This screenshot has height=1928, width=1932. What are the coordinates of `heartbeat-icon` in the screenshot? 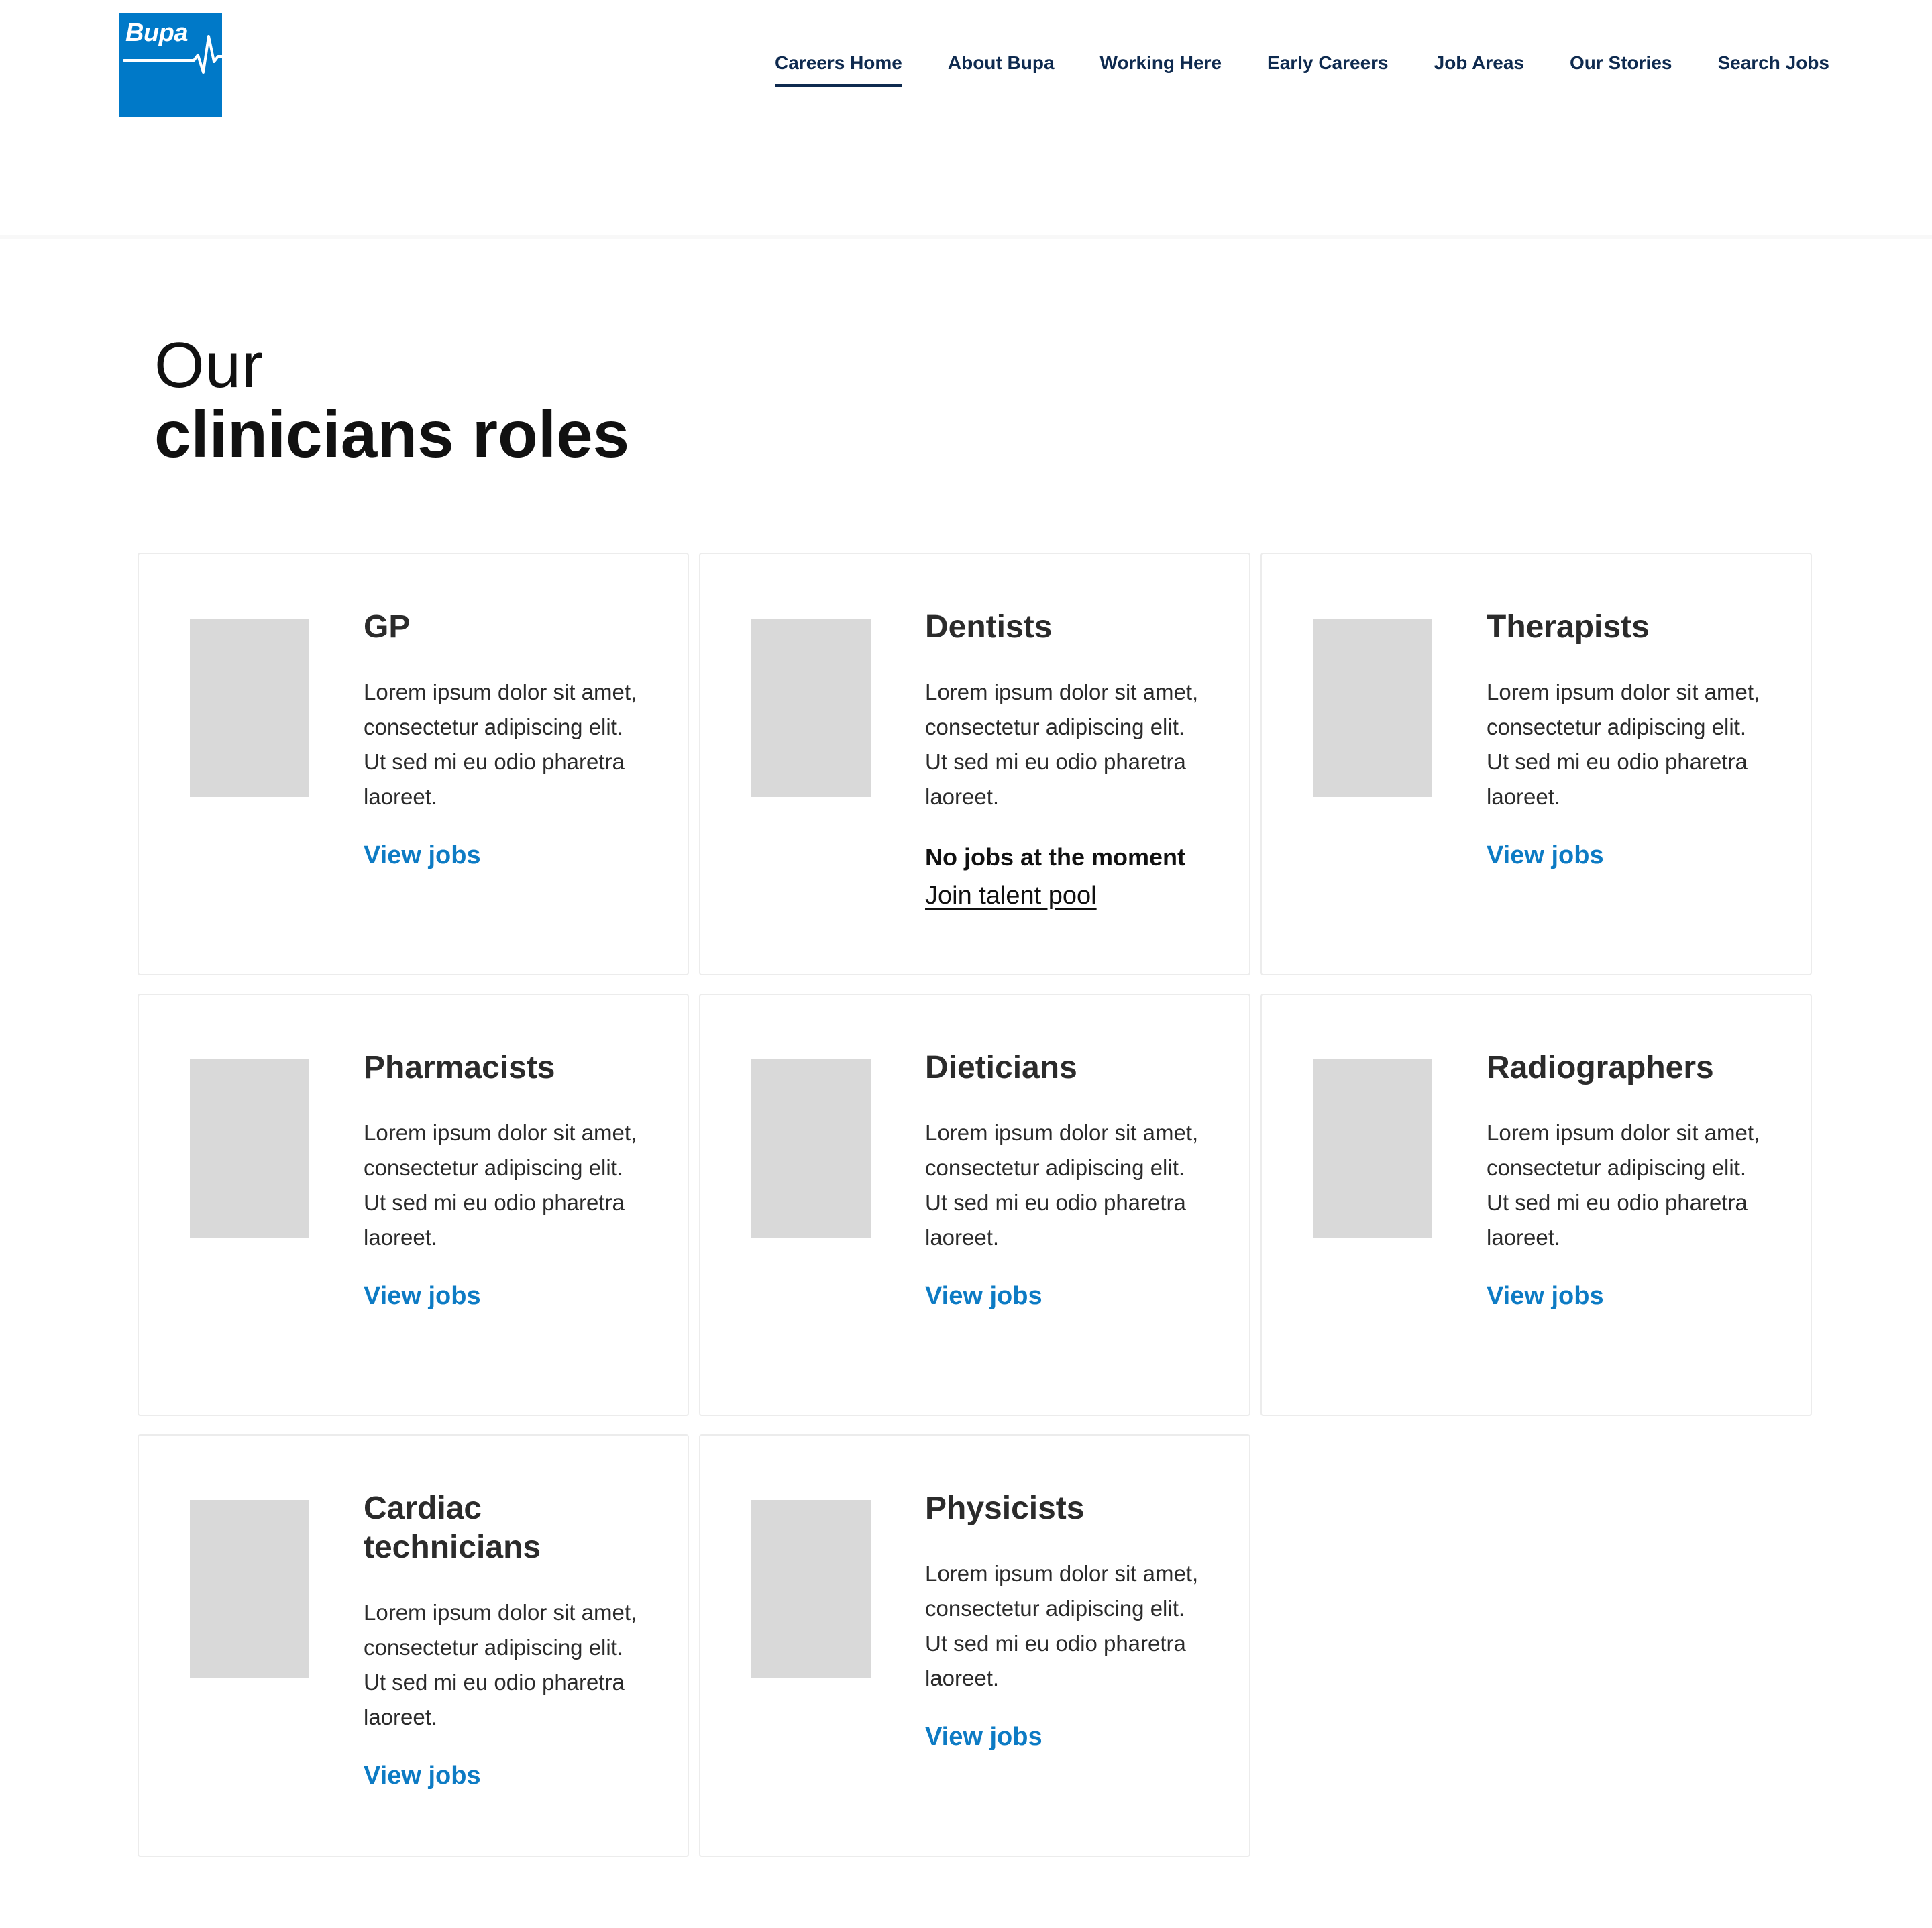 It's located at (172, 54).